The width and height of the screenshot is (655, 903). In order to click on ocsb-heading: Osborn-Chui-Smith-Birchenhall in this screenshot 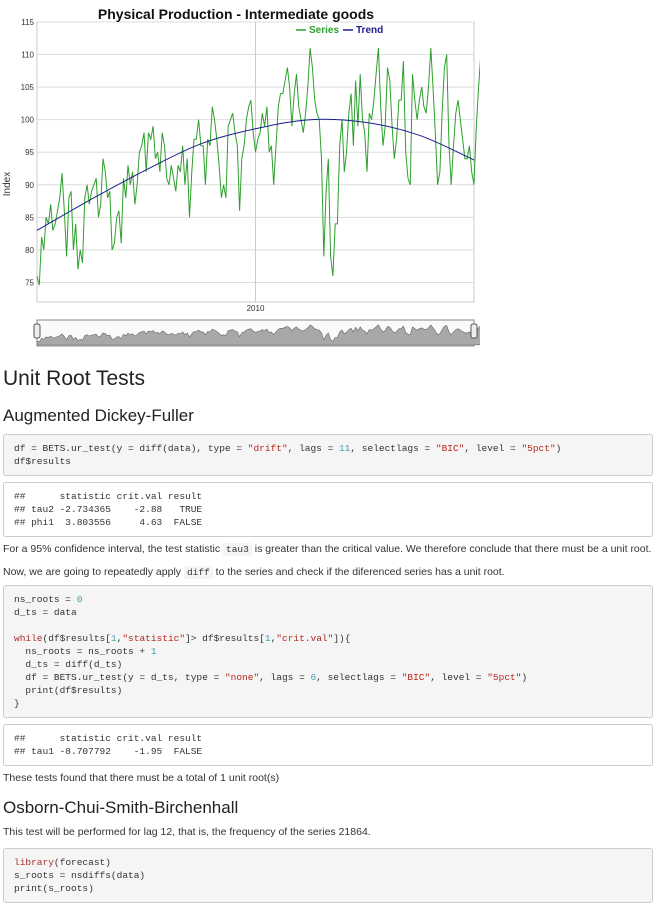, I will do `click(121, 807)`.